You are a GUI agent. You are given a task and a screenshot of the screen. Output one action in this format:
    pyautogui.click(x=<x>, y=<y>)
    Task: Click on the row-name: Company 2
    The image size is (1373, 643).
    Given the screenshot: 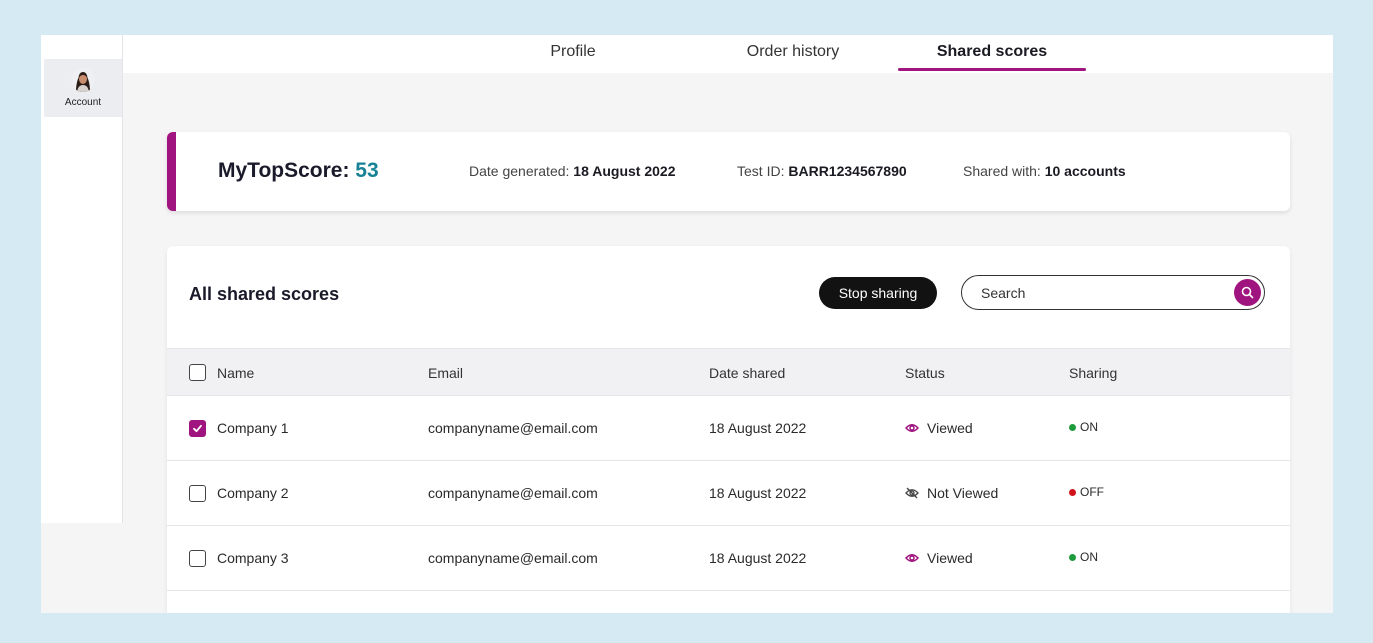 What is the action you would take?
    pyautogui.click(x=253, y=493)
    